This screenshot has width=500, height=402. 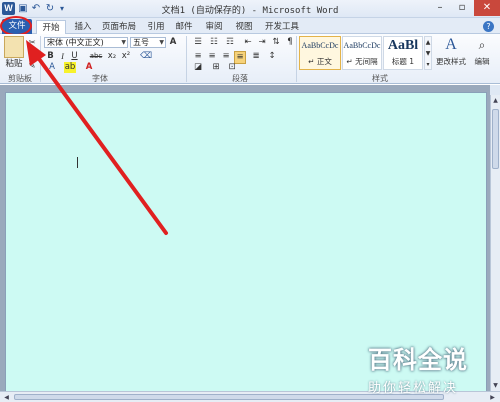 What do you see at coordinates (418, 360) in the screenshot?
I see `watermark-title: 百科全说` at bounding box center [418, 360].